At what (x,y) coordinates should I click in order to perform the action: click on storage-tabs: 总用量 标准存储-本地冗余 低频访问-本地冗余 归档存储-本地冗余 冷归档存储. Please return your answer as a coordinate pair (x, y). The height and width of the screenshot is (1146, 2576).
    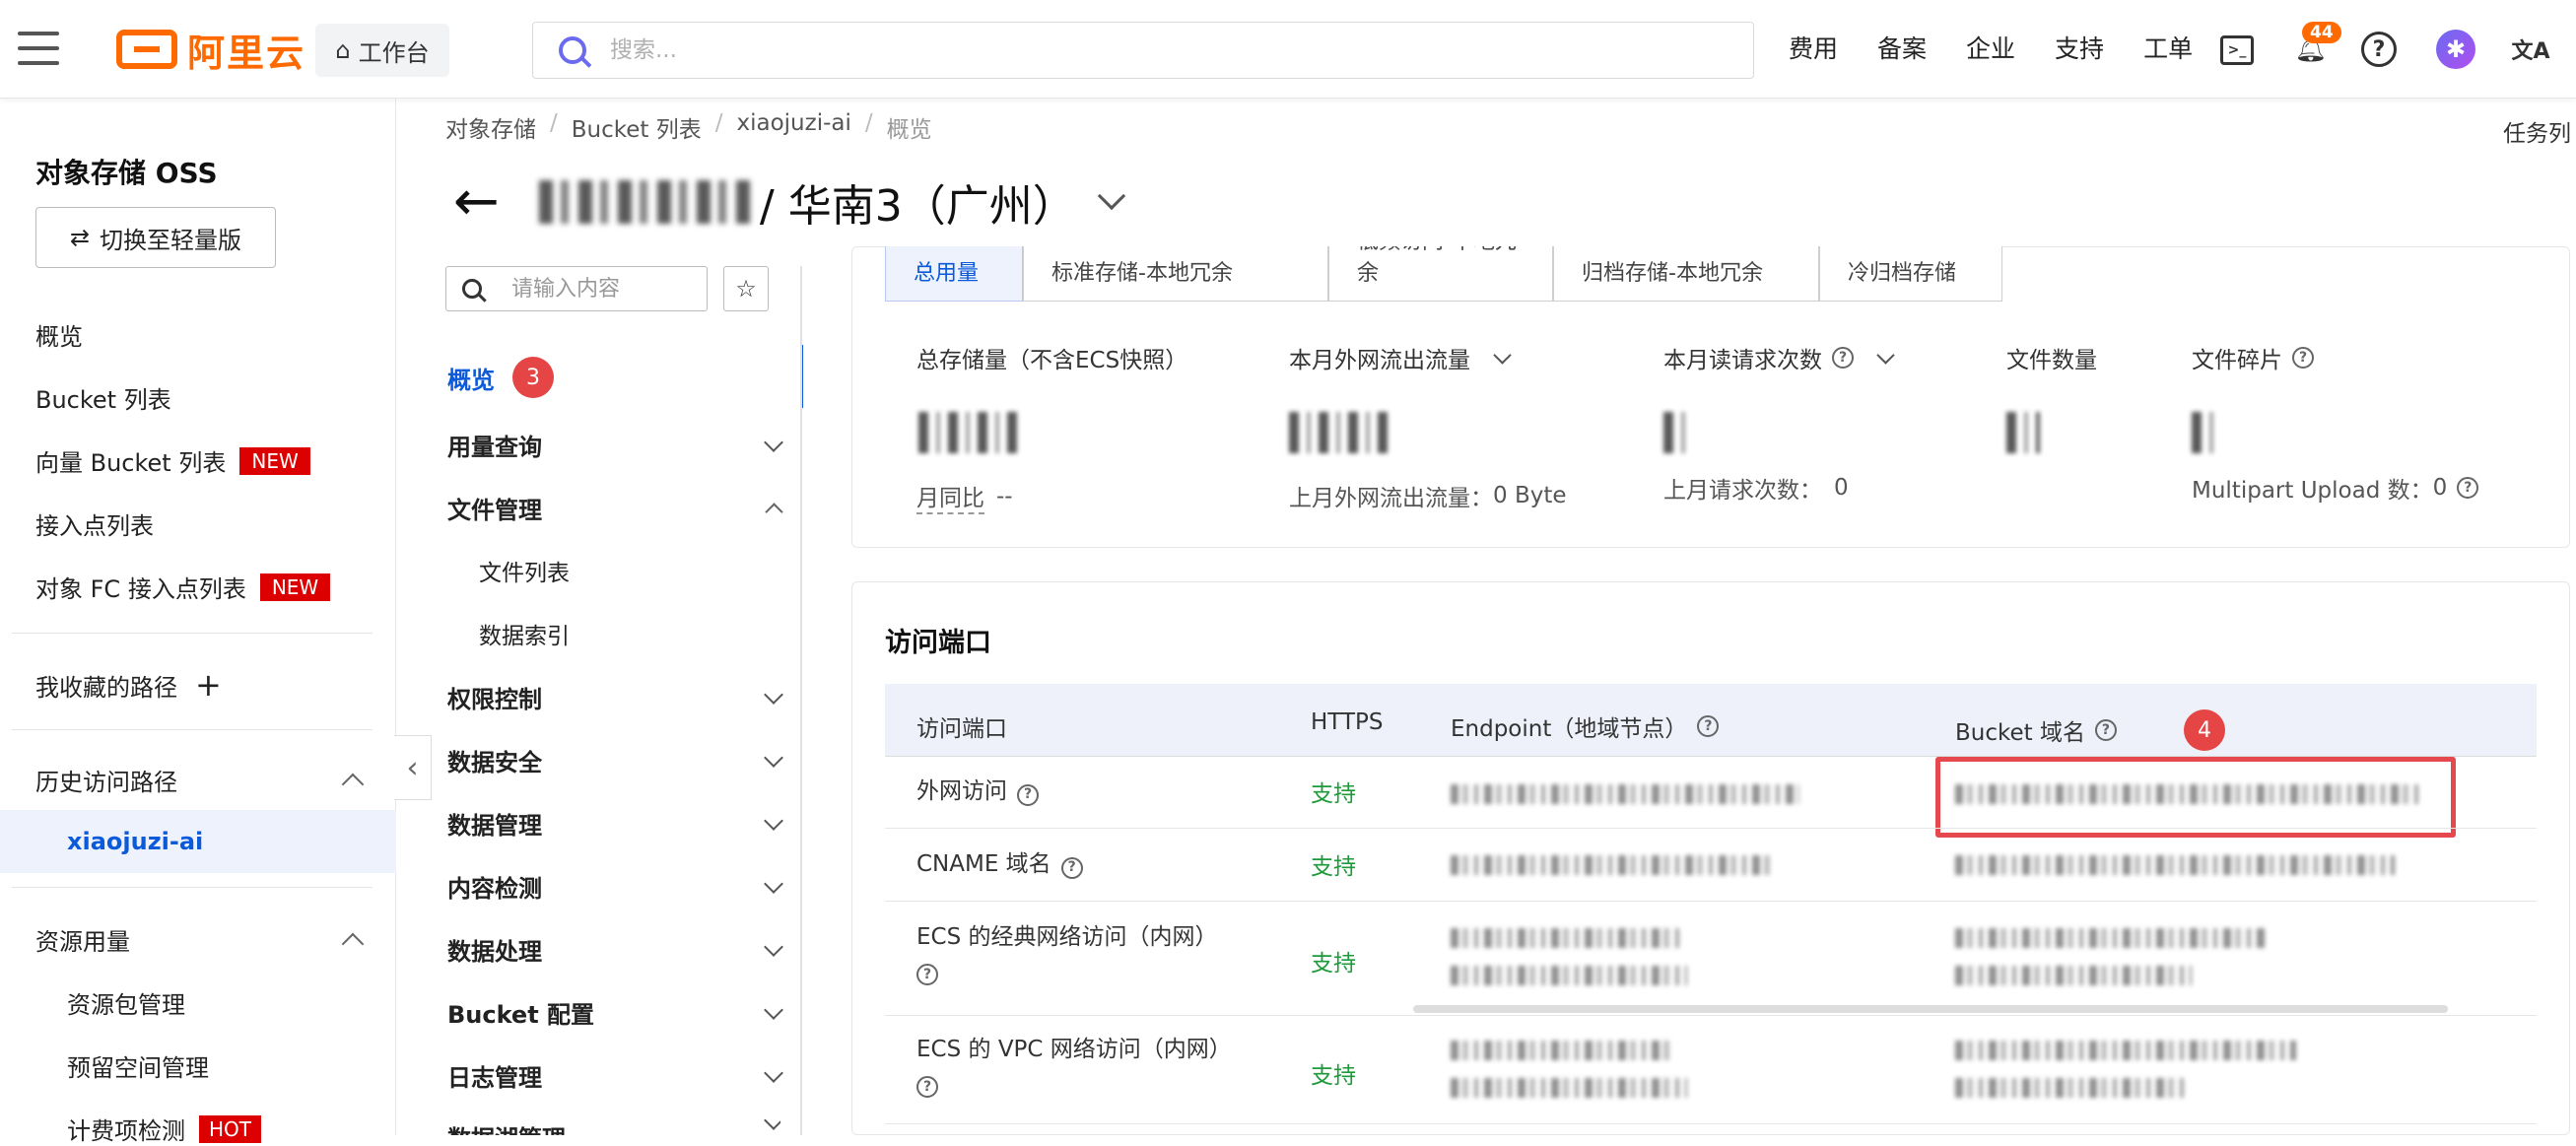
    Looking at the image, I should click on (1443, 274).